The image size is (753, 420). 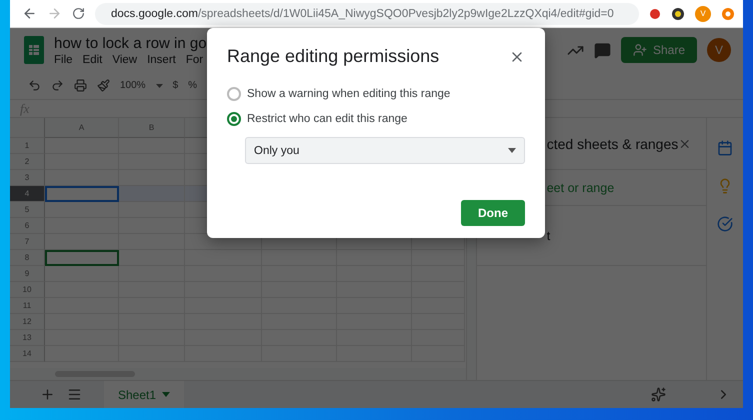 I want to click on menu-item: View, so click(x=125, y=60).